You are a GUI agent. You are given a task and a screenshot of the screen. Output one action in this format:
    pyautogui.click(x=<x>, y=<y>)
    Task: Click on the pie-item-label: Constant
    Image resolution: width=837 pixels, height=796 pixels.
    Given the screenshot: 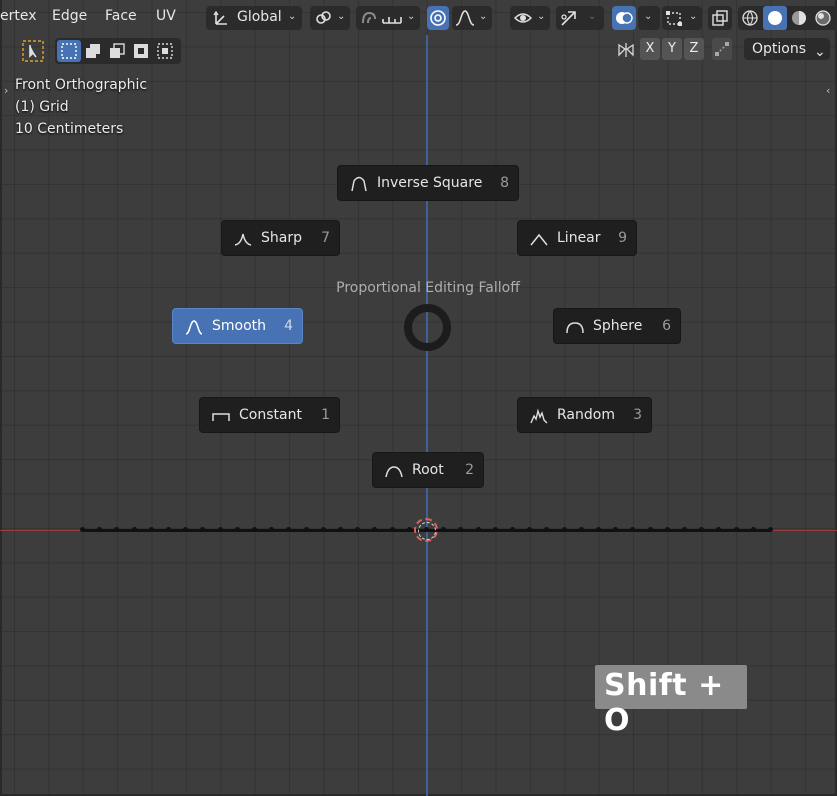 What is the action you would take?
    pyautogui.click(x=270, y=415)
    